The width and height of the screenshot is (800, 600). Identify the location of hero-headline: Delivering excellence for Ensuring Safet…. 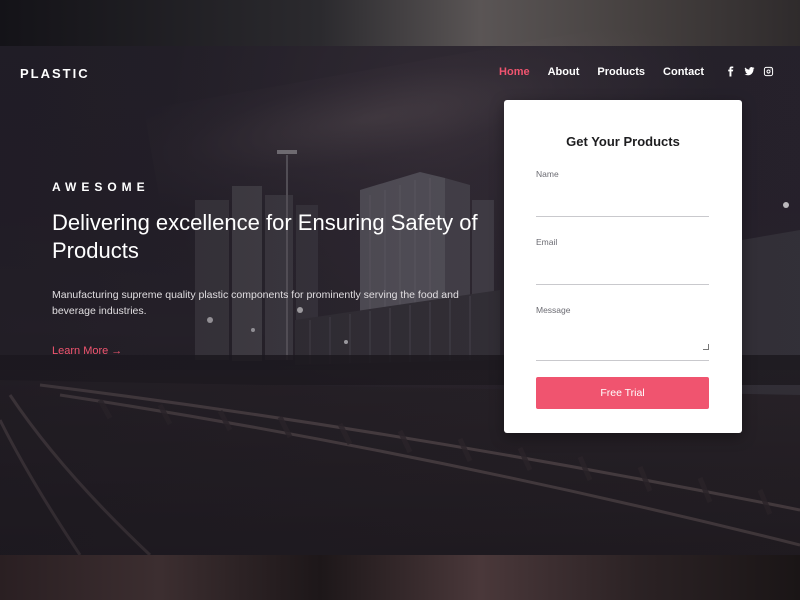
(265, 236).